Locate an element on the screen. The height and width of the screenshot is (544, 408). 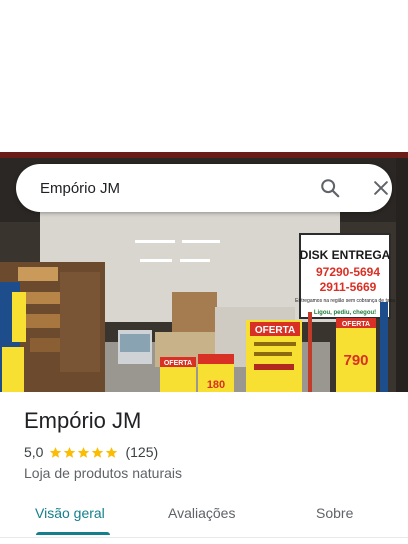
review-count: (125) is located at coordinates (141, 452).